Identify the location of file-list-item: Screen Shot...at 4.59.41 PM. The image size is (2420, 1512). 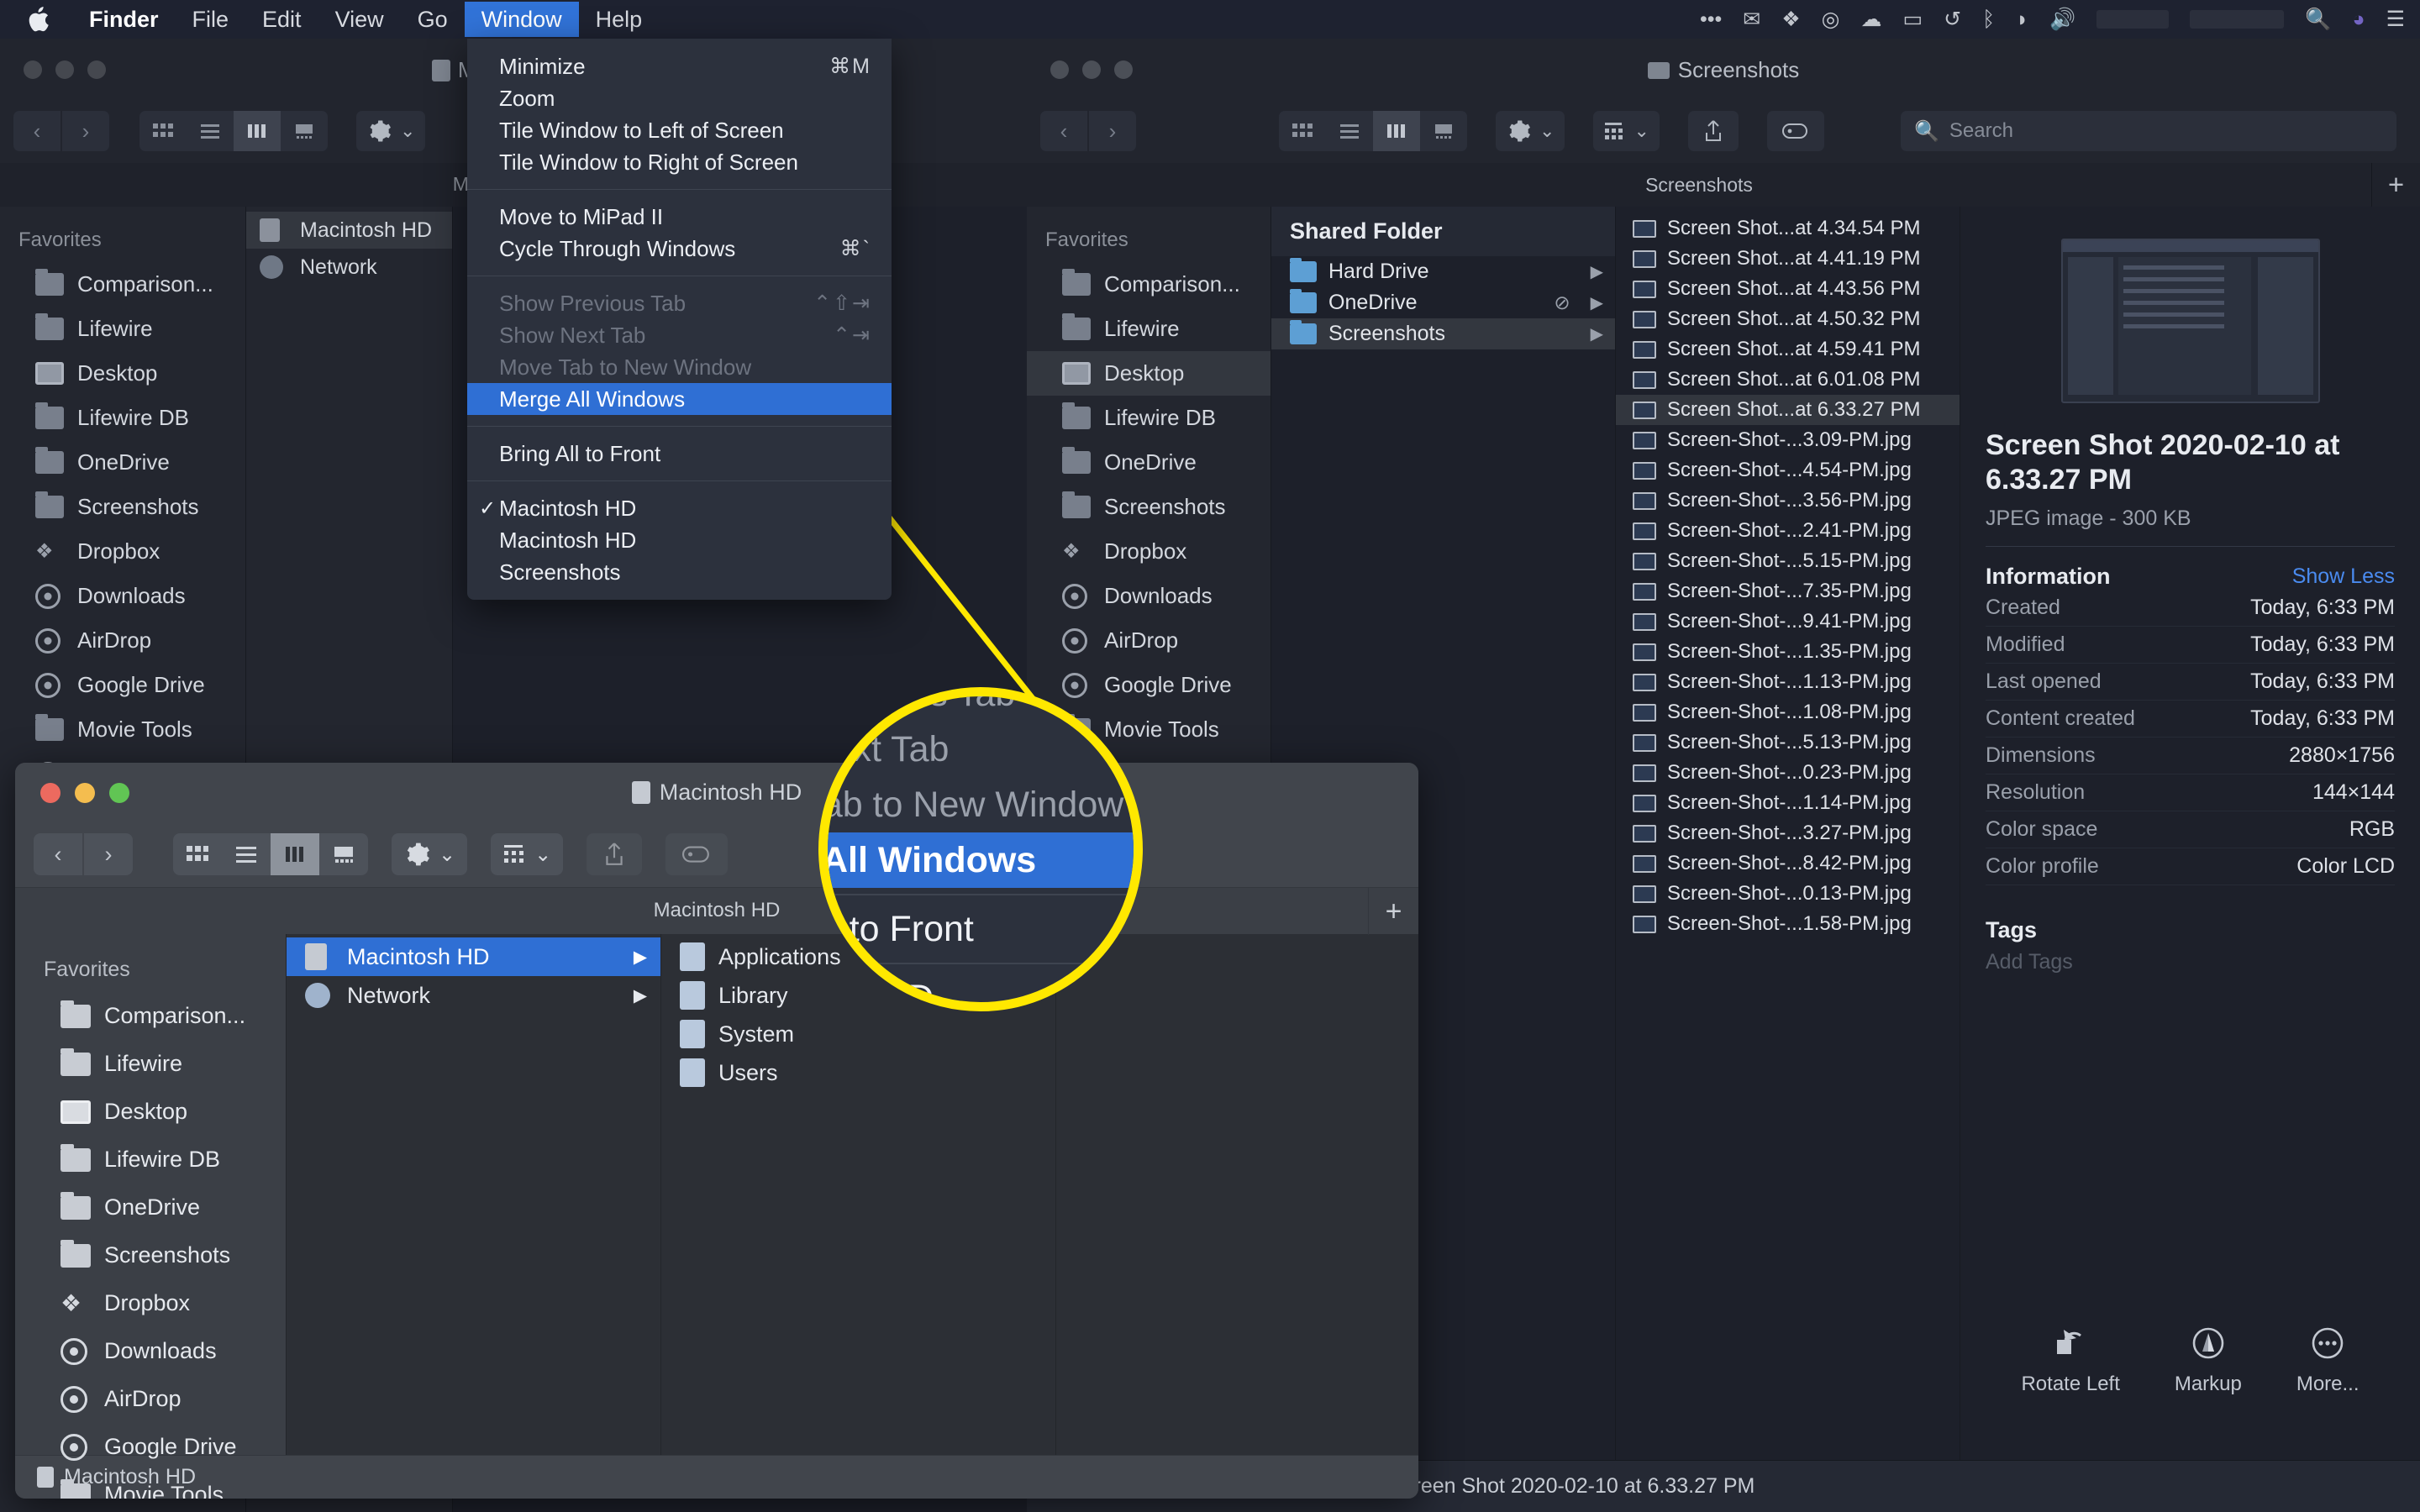
(1788, 349).